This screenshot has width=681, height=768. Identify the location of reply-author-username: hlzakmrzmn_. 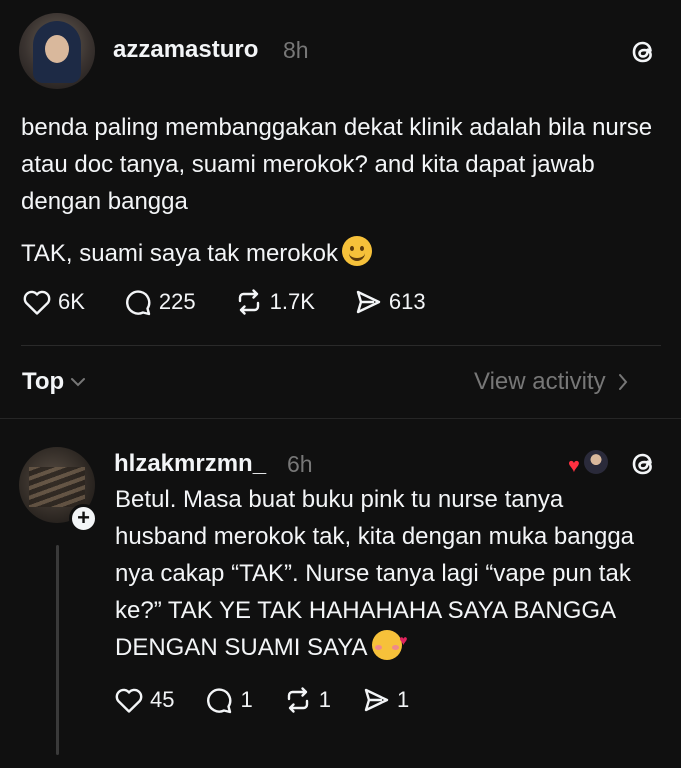
(190, 464).